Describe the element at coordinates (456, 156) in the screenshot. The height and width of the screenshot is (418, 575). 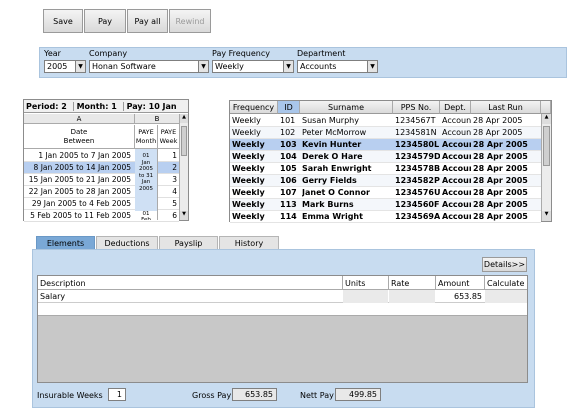
I see `employee-dept: Accoun 1` at that location.